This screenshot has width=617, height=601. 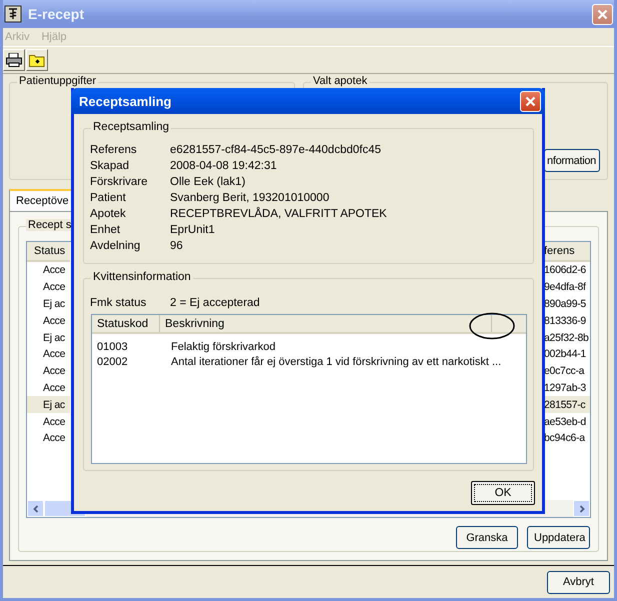 I want to click on field-label: Apotek, so click(x=108, y=214).